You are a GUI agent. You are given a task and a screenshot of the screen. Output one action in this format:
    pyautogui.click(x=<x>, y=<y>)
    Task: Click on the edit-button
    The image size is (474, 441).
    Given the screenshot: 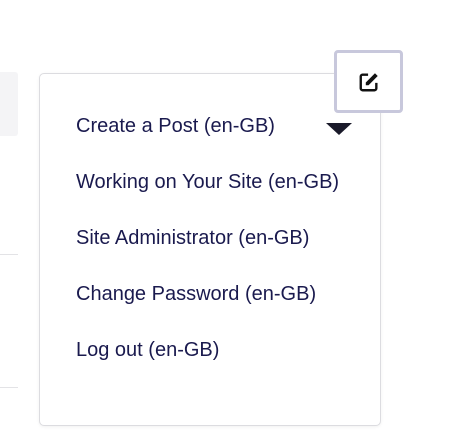 What is the action you would take?
    pyautogui.click(x=368, y=81)
    